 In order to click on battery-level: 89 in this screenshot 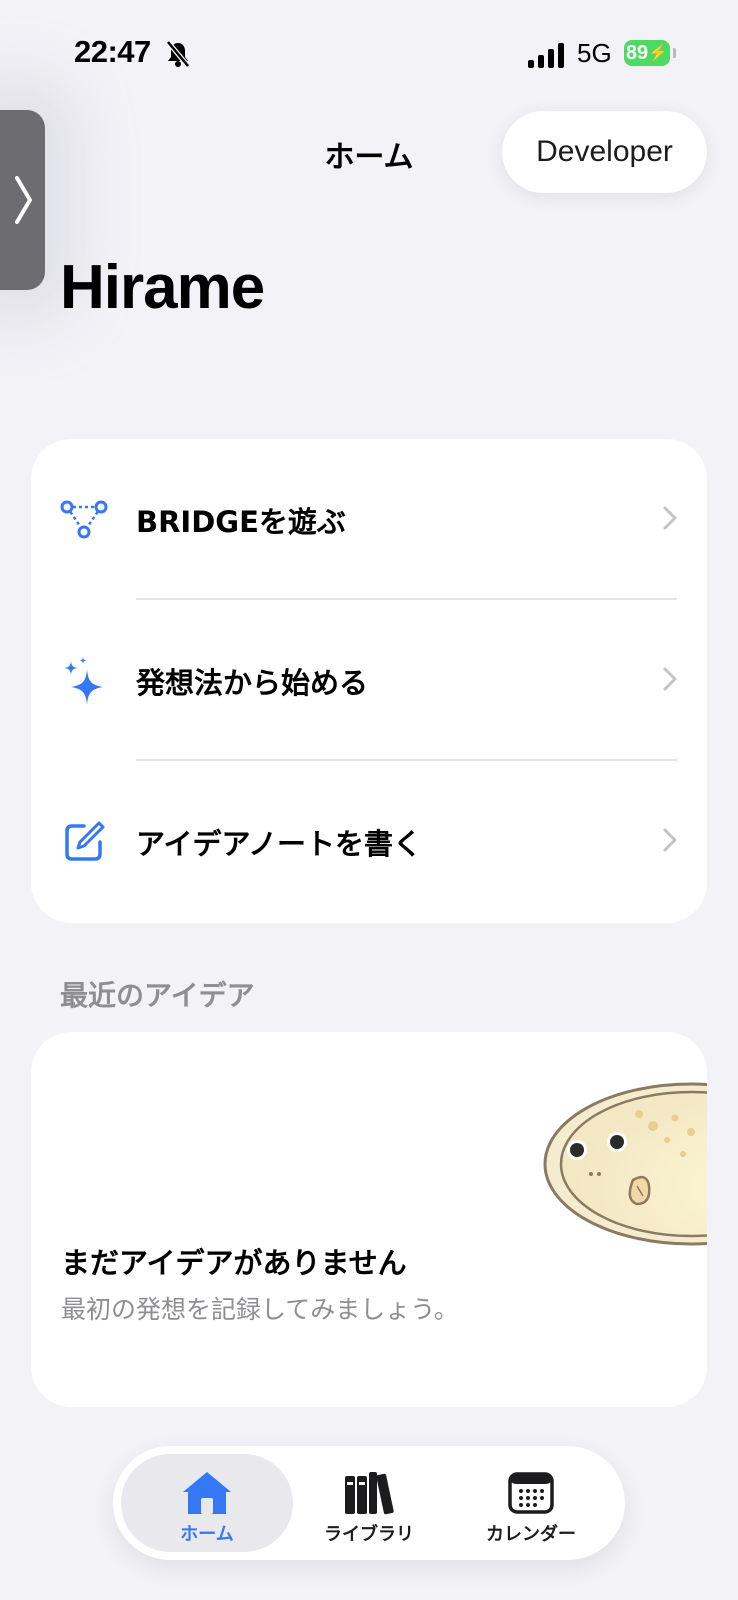, I will do `click(637, 52)`.